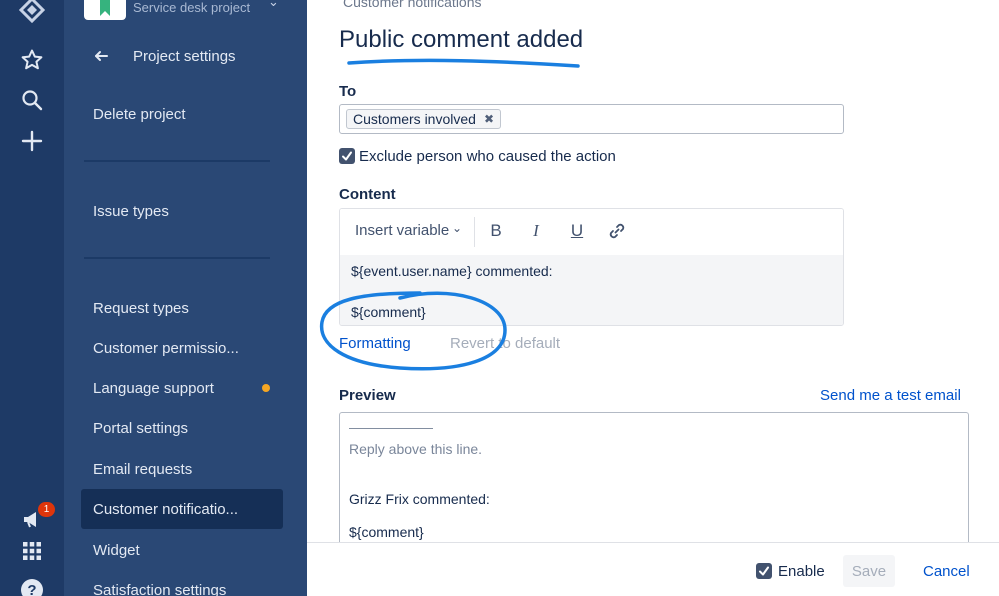 The image size is (999, 596). Describe the element at coordinates (489, 119) in the screenshot. I see `remove-chip-icon: ✖` at that location.